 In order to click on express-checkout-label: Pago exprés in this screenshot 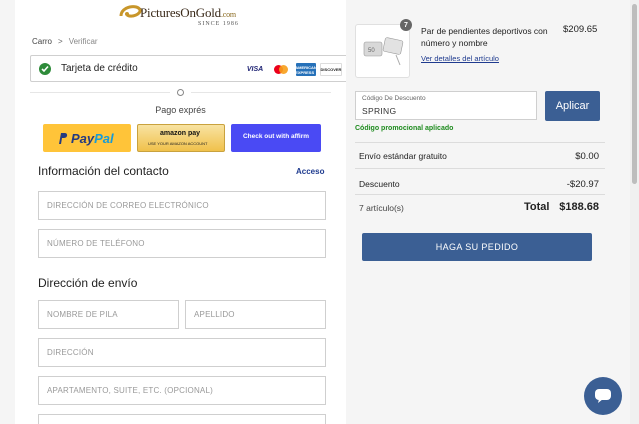, I will do `click(180, 110)`.